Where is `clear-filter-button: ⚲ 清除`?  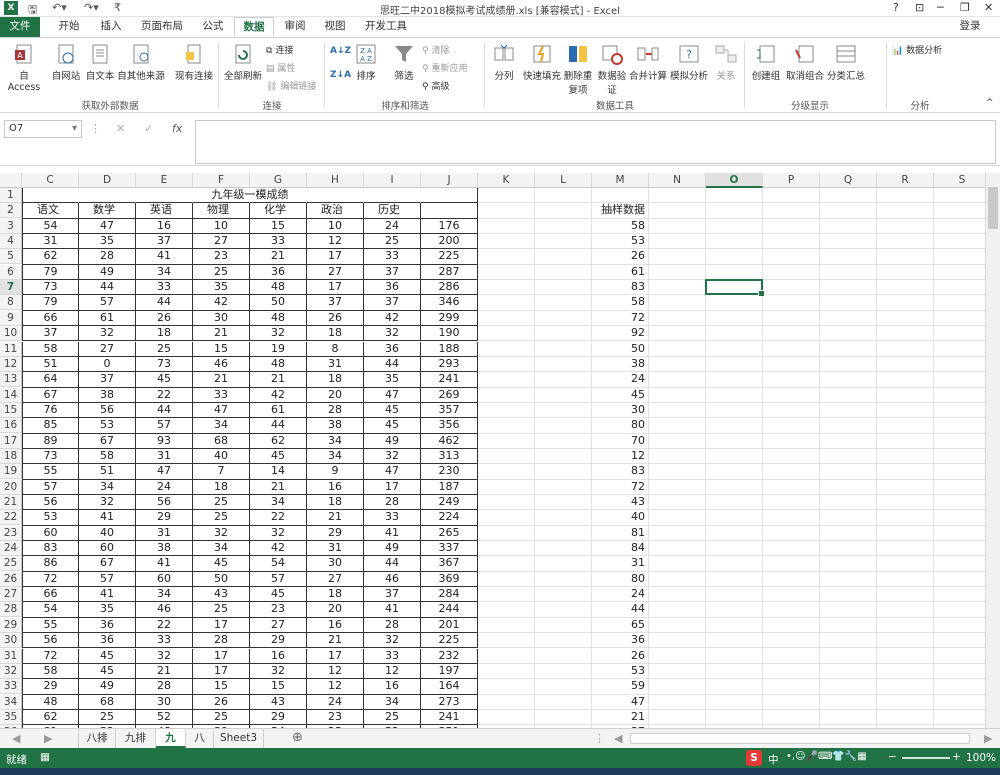
clear-filter-button: ⚲ 清除 is located at coordinates (435, 49).